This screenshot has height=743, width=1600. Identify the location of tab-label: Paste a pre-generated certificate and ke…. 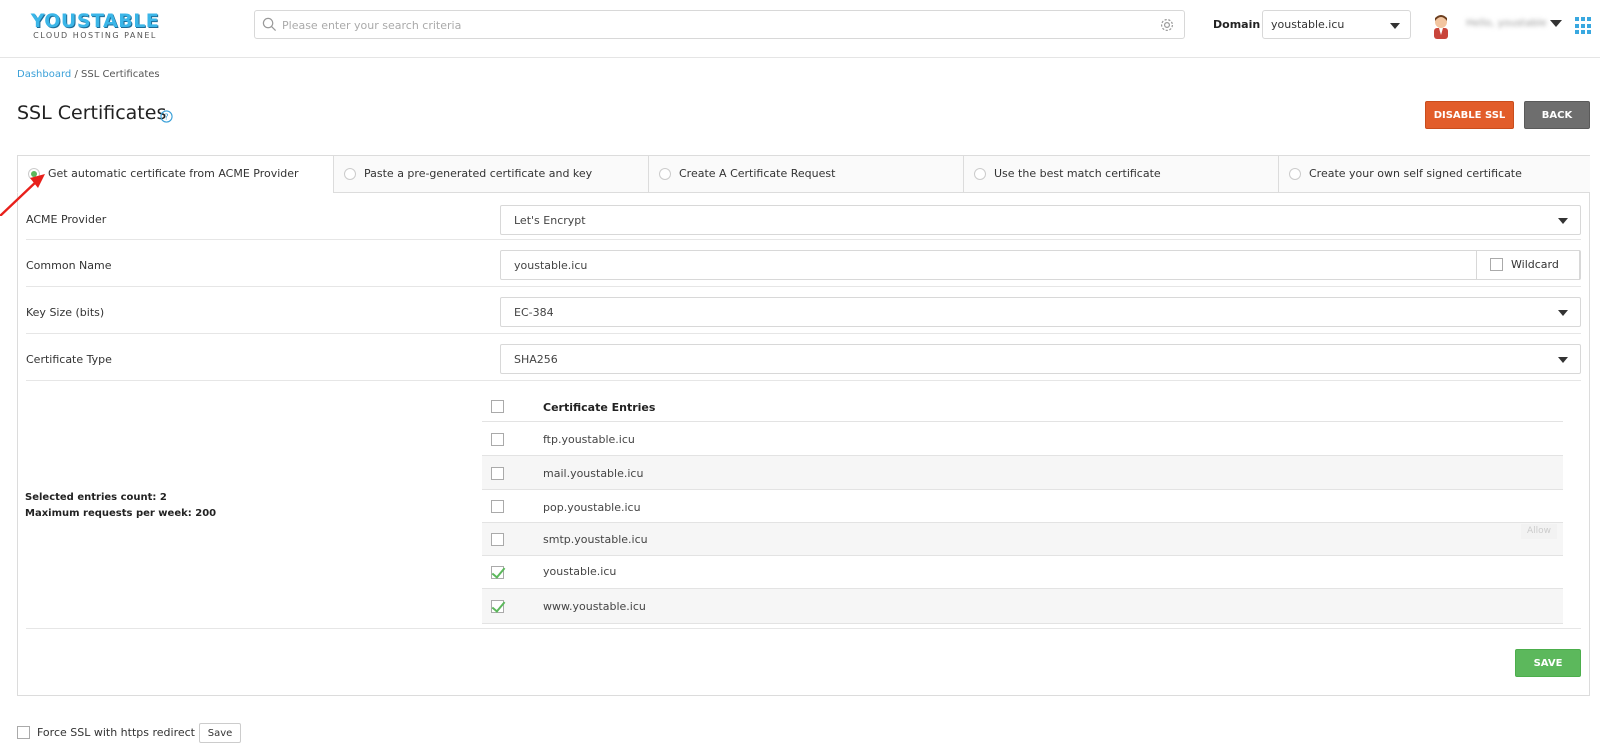
(478, 173).